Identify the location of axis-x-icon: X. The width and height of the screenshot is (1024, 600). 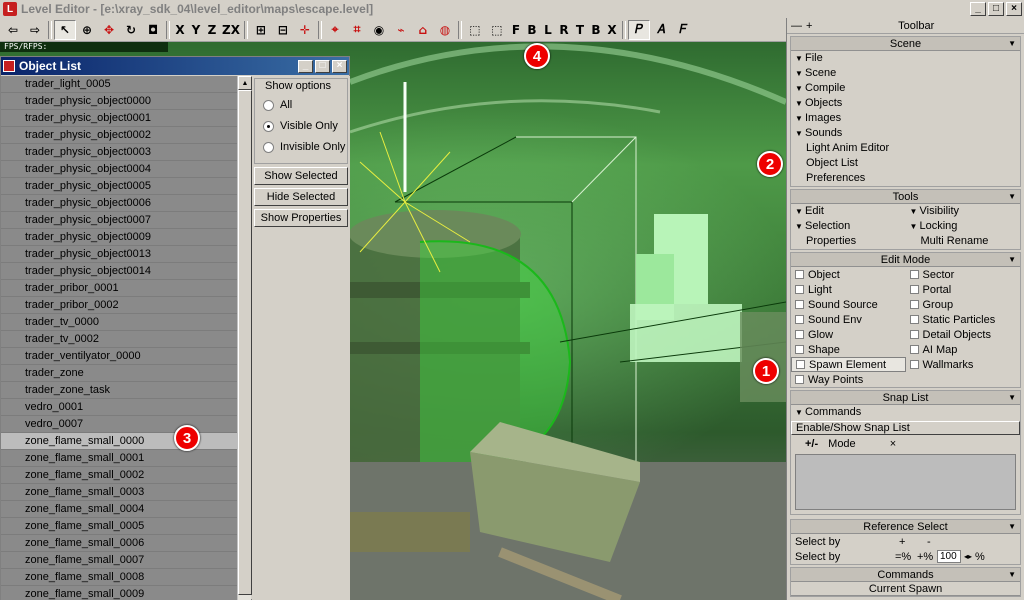
(180, 30).